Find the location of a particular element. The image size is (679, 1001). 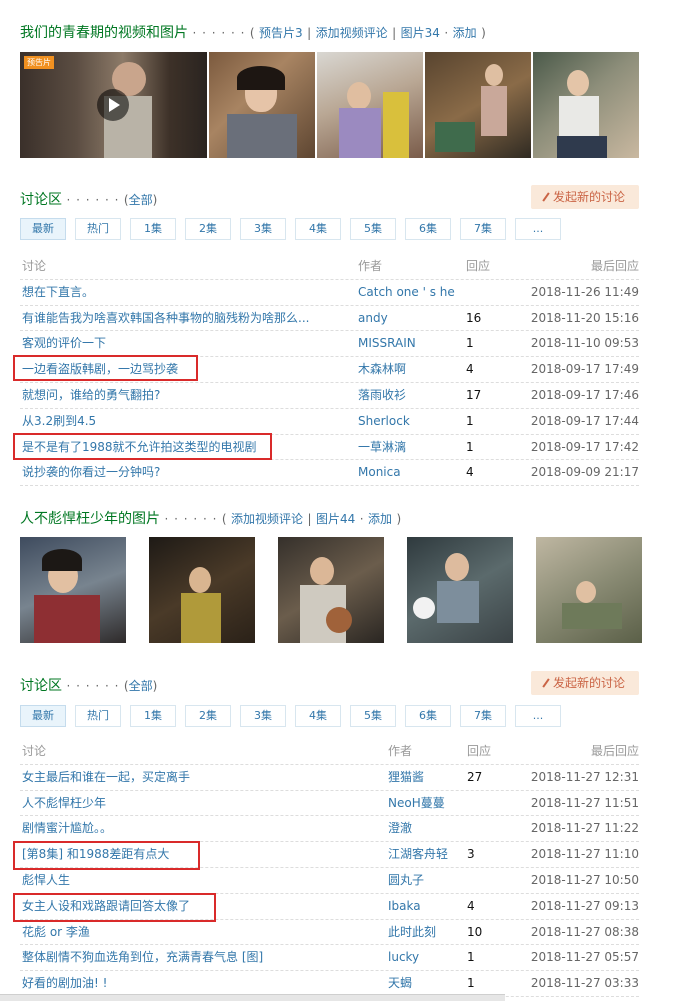

paren-open: ( is located at coordinates (224, 519).